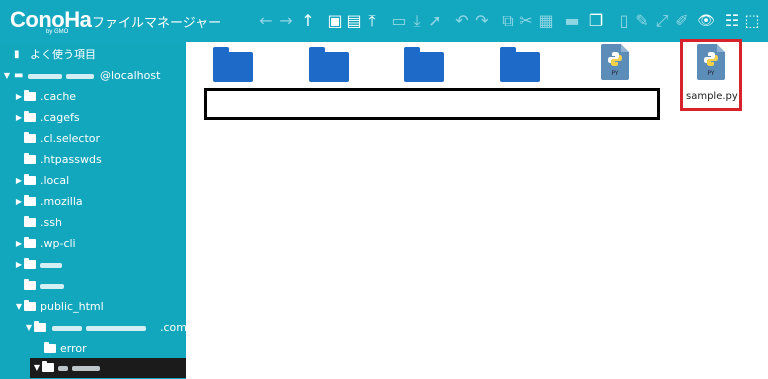  I want to click on computer-icon: ▬, so click(19, 75).